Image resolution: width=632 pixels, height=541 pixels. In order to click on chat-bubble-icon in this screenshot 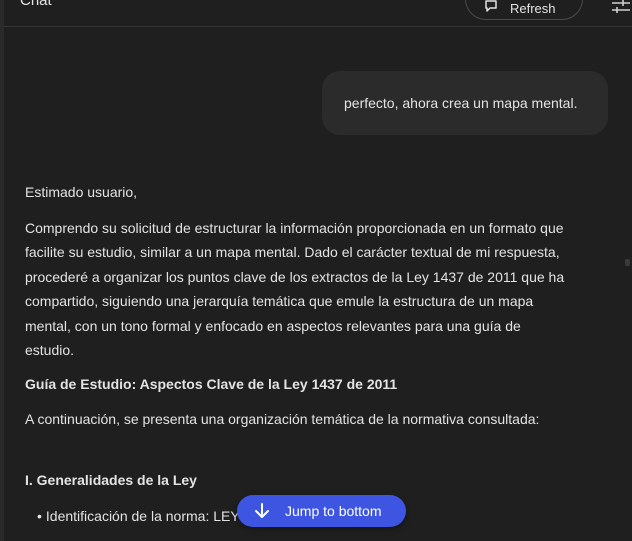, I will do `click(491, 6)`.